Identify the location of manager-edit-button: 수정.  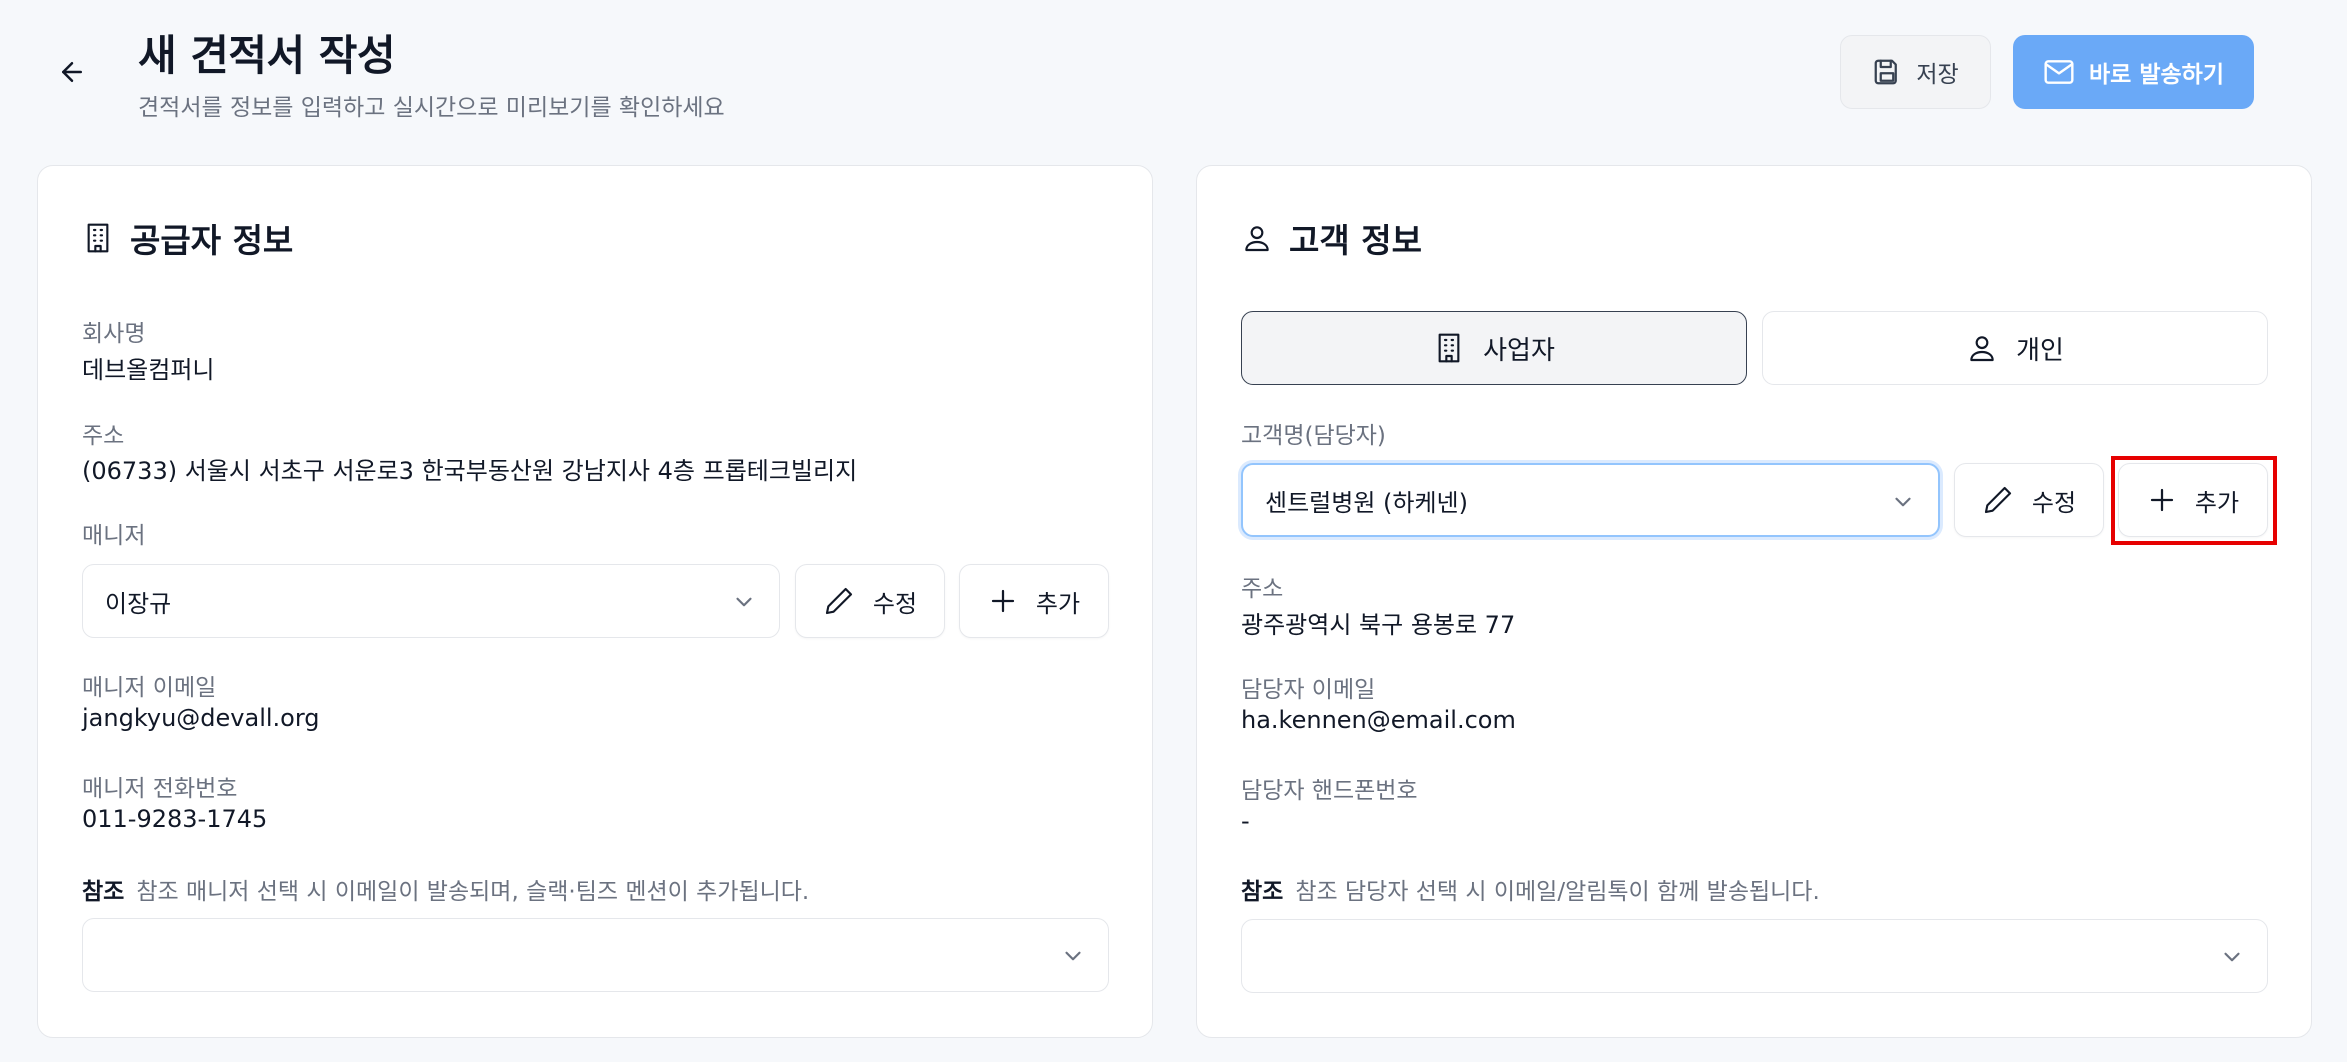
(870, 601).